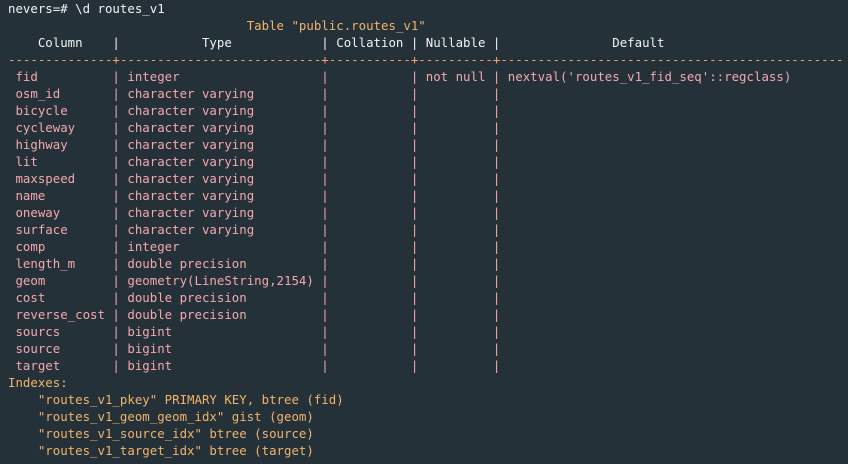 This screenshot has height=464, width=848. What do you see at coordinates (254, 229) in the screenshot?
I see `table-row: surface | character varying | | |` at bounding box center [254, 229].